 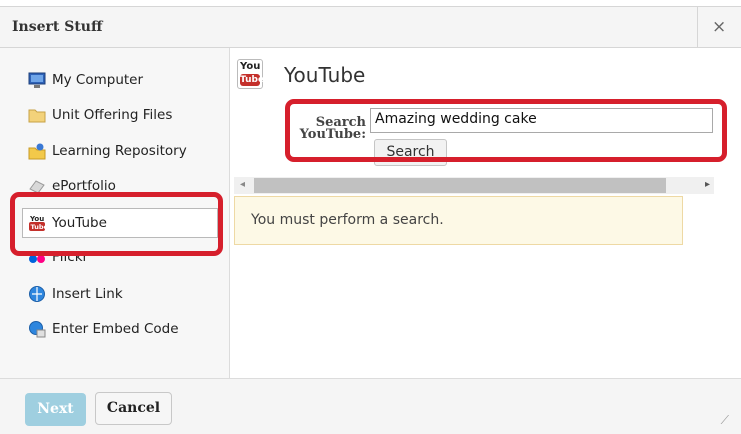 What do you see at coordinates (460, 185) in the screenshot?
I see `scroll-thumb` at bounding box center [460, 185].